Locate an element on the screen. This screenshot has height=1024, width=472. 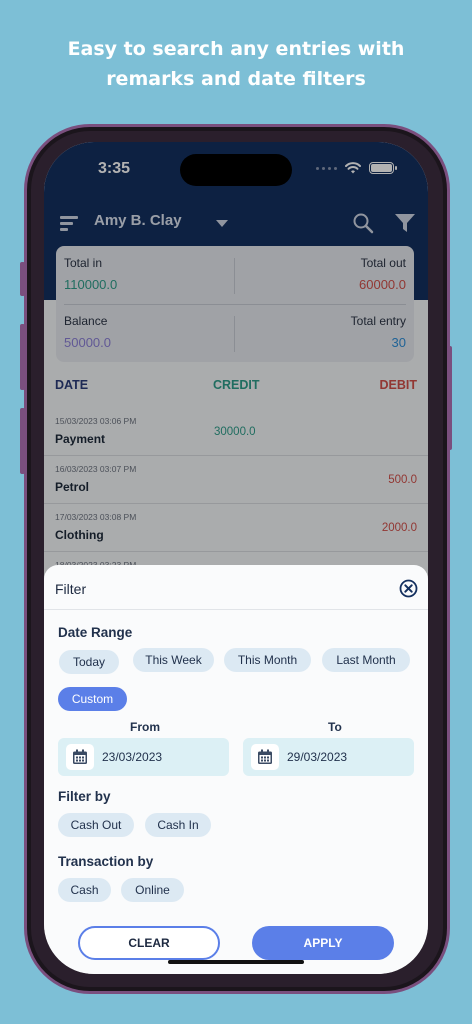
chip-cash-in: Cash In is located at coordinates (178, 825).